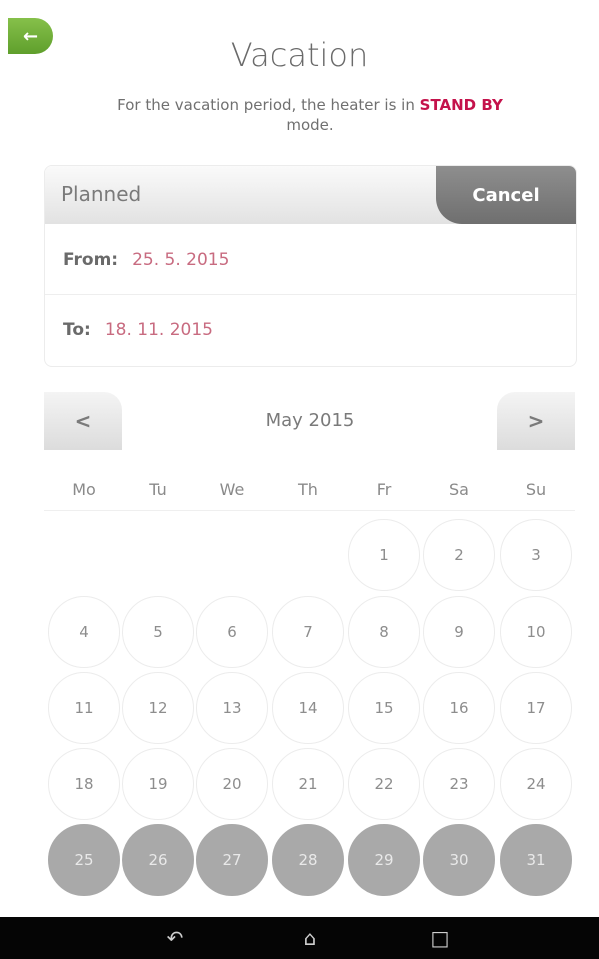 This screenshot has height=959, width=599. I want to click on weekday-sa: Sa, so click(459, 489).